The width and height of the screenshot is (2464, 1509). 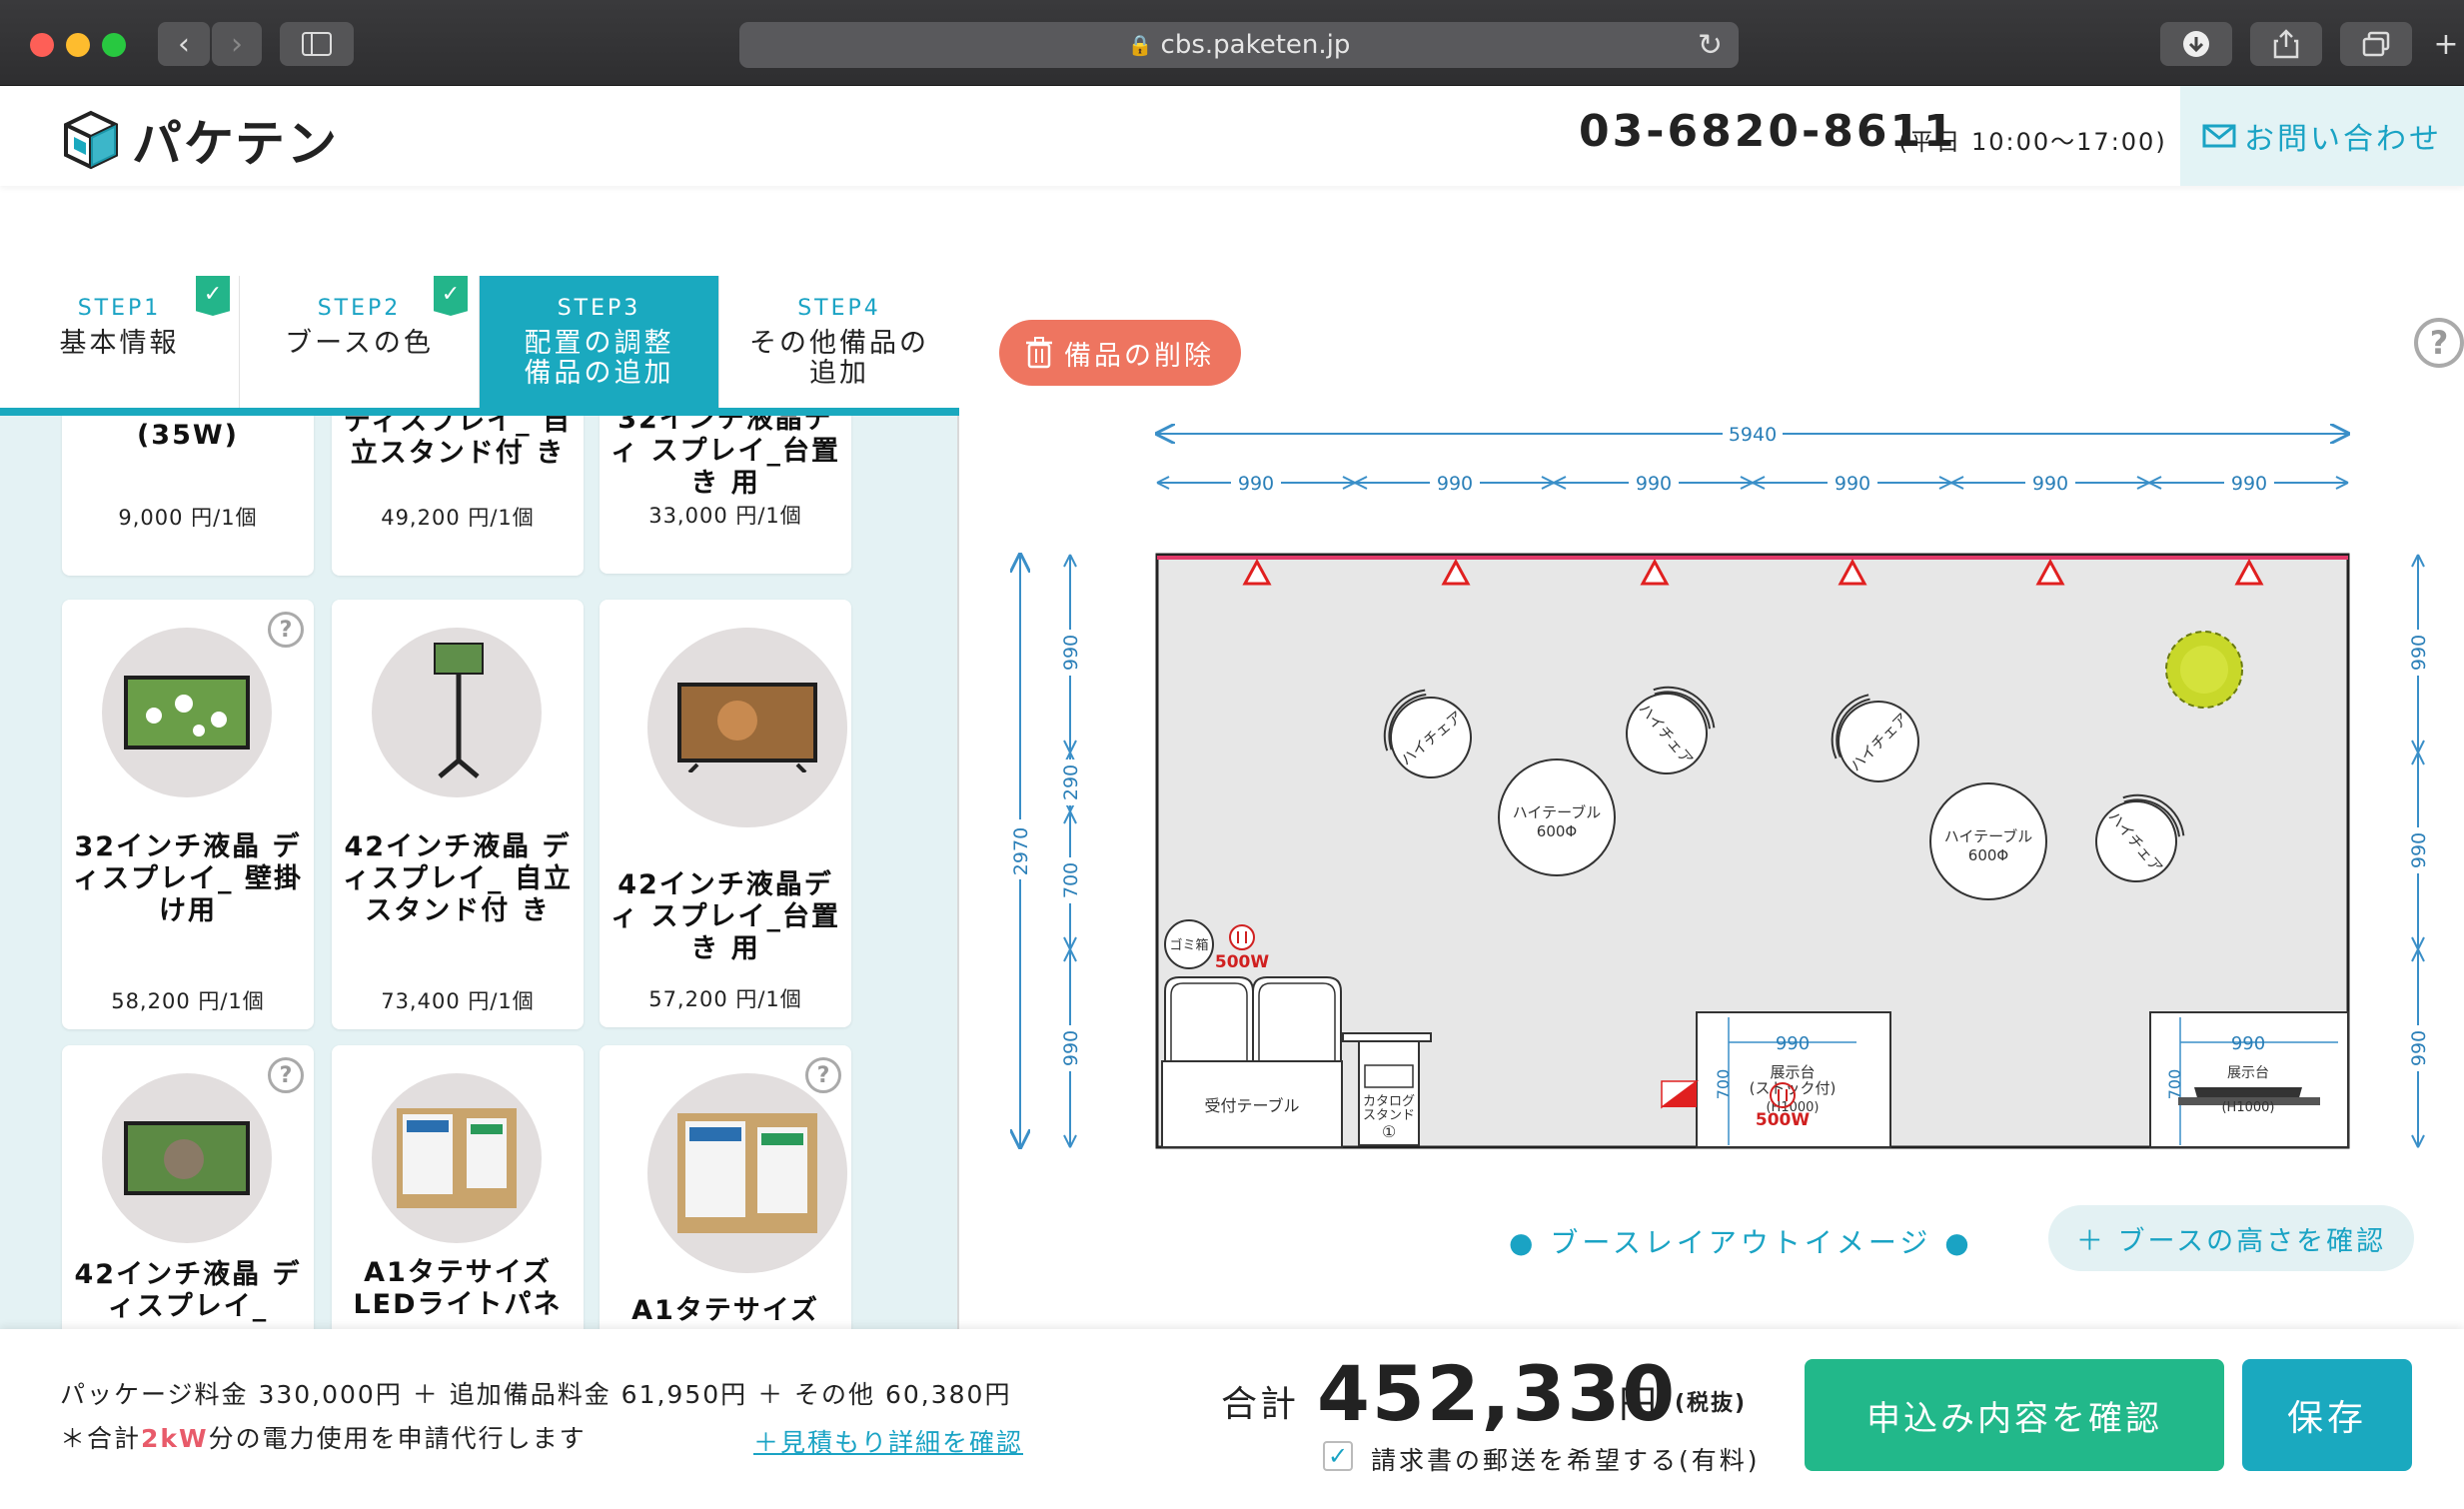 I want to click on close-window-button, so click(x=42, y=45).